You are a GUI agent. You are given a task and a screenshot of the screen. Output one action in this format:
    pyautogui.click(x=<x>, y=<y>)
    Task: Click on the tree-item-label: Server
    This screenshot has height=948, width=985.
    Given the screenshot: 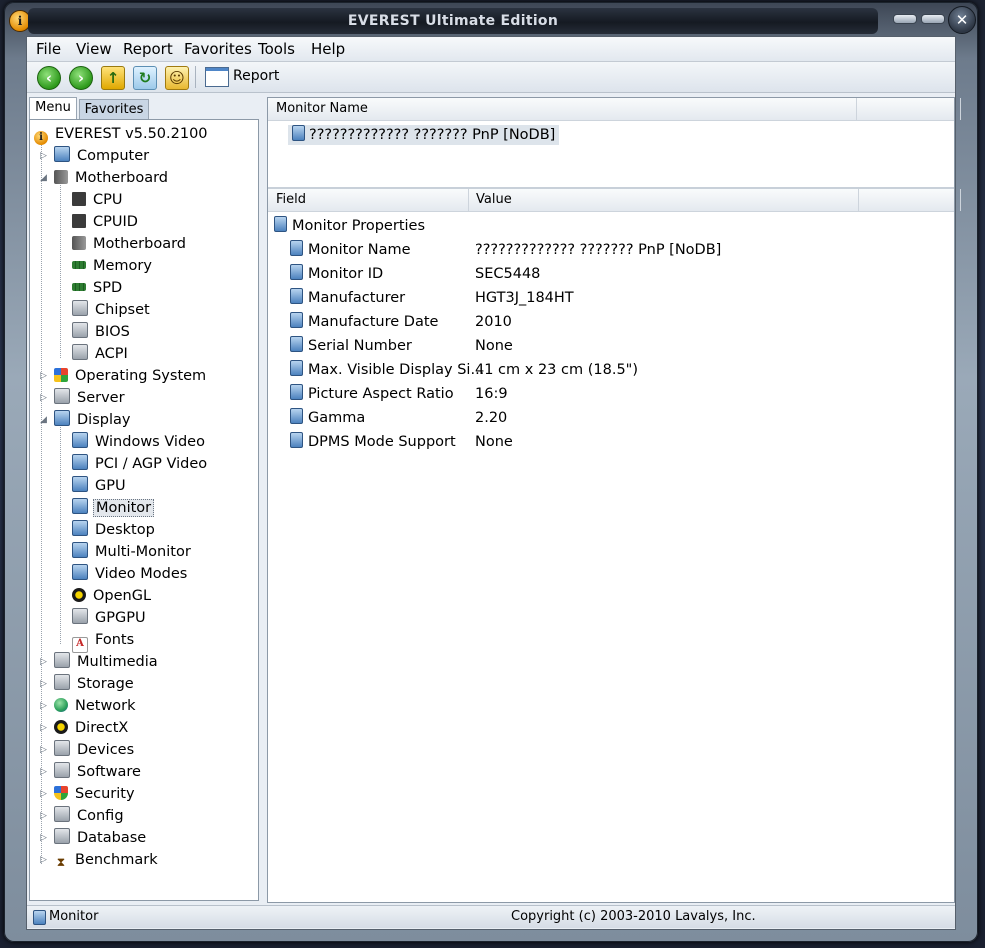 What is the action you would take?
    pyautogui.click(x=101, y=398)
    